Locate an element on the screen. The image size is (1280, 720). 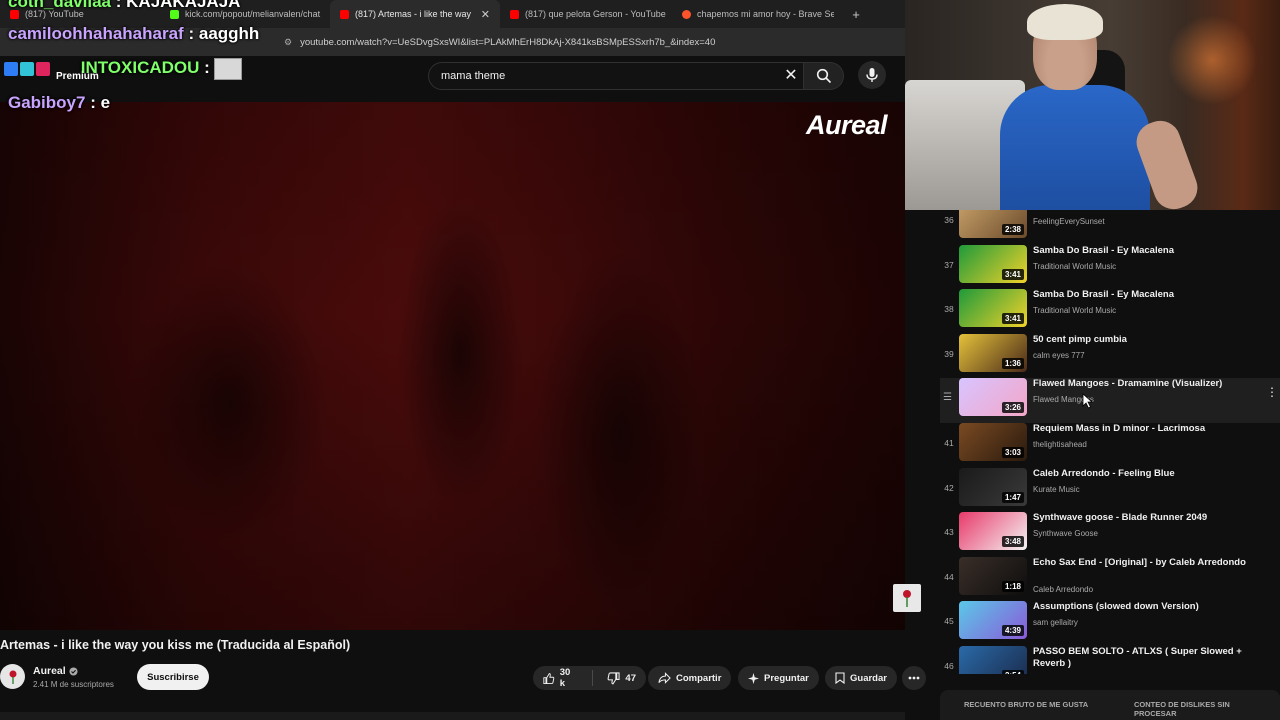
playlist-thumbnail: 2:54 is located at coordinates (993, 660).